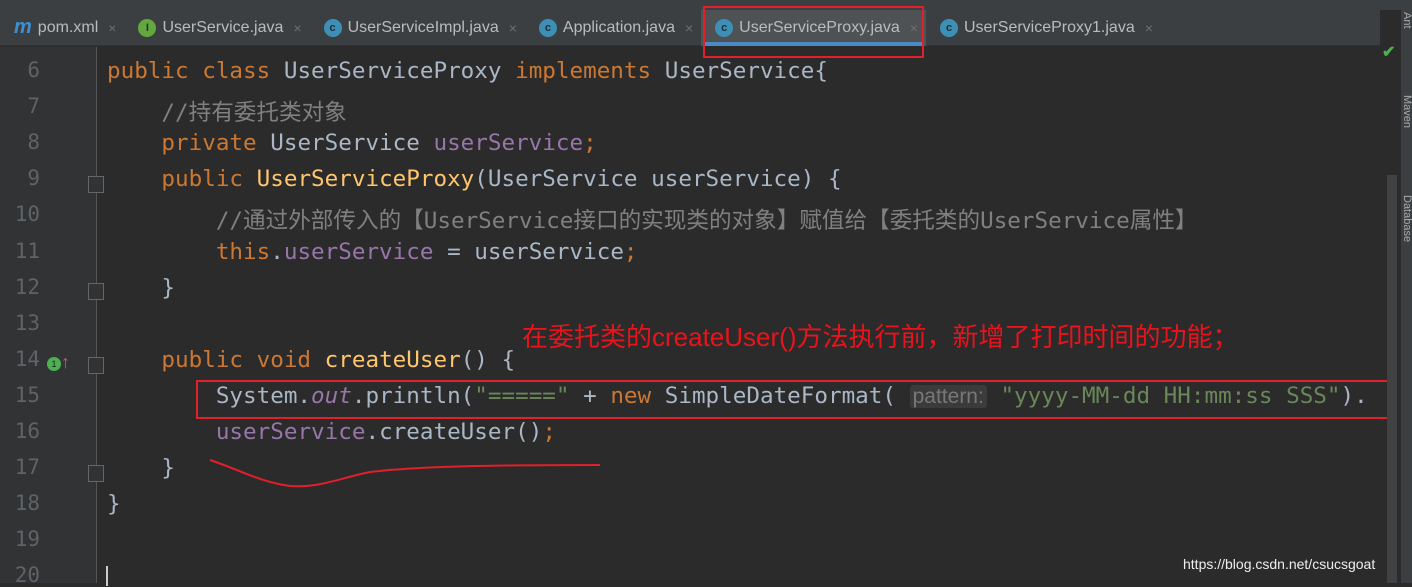 The height and width of the screenshot is (587, 1412). I want to click on line-number: 7, so click(33, 106).